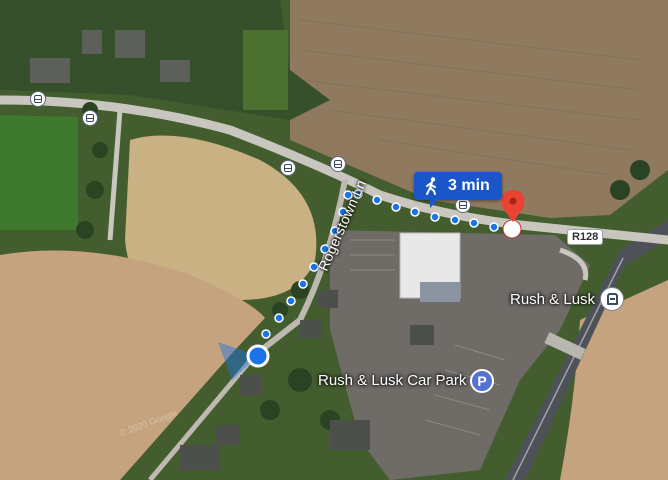 This screenshot has height=480, width=668. What do you see at coordinates (265, 70) in the screenshot?
I see `garden-plot` at bounding box center [265, 70].